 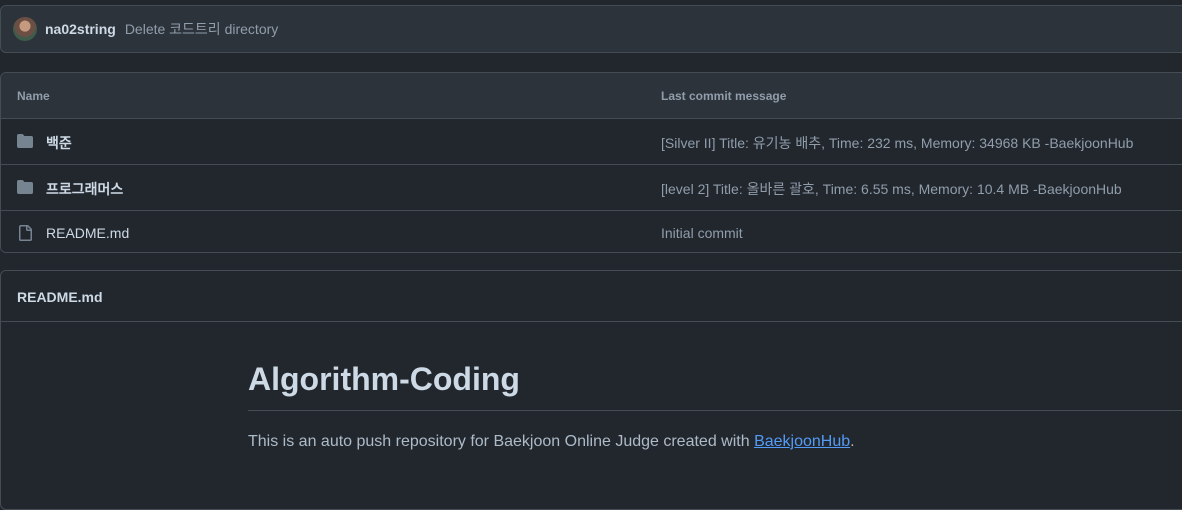 I want to click on file-name-link: 백준, so click(x=59, y=143).